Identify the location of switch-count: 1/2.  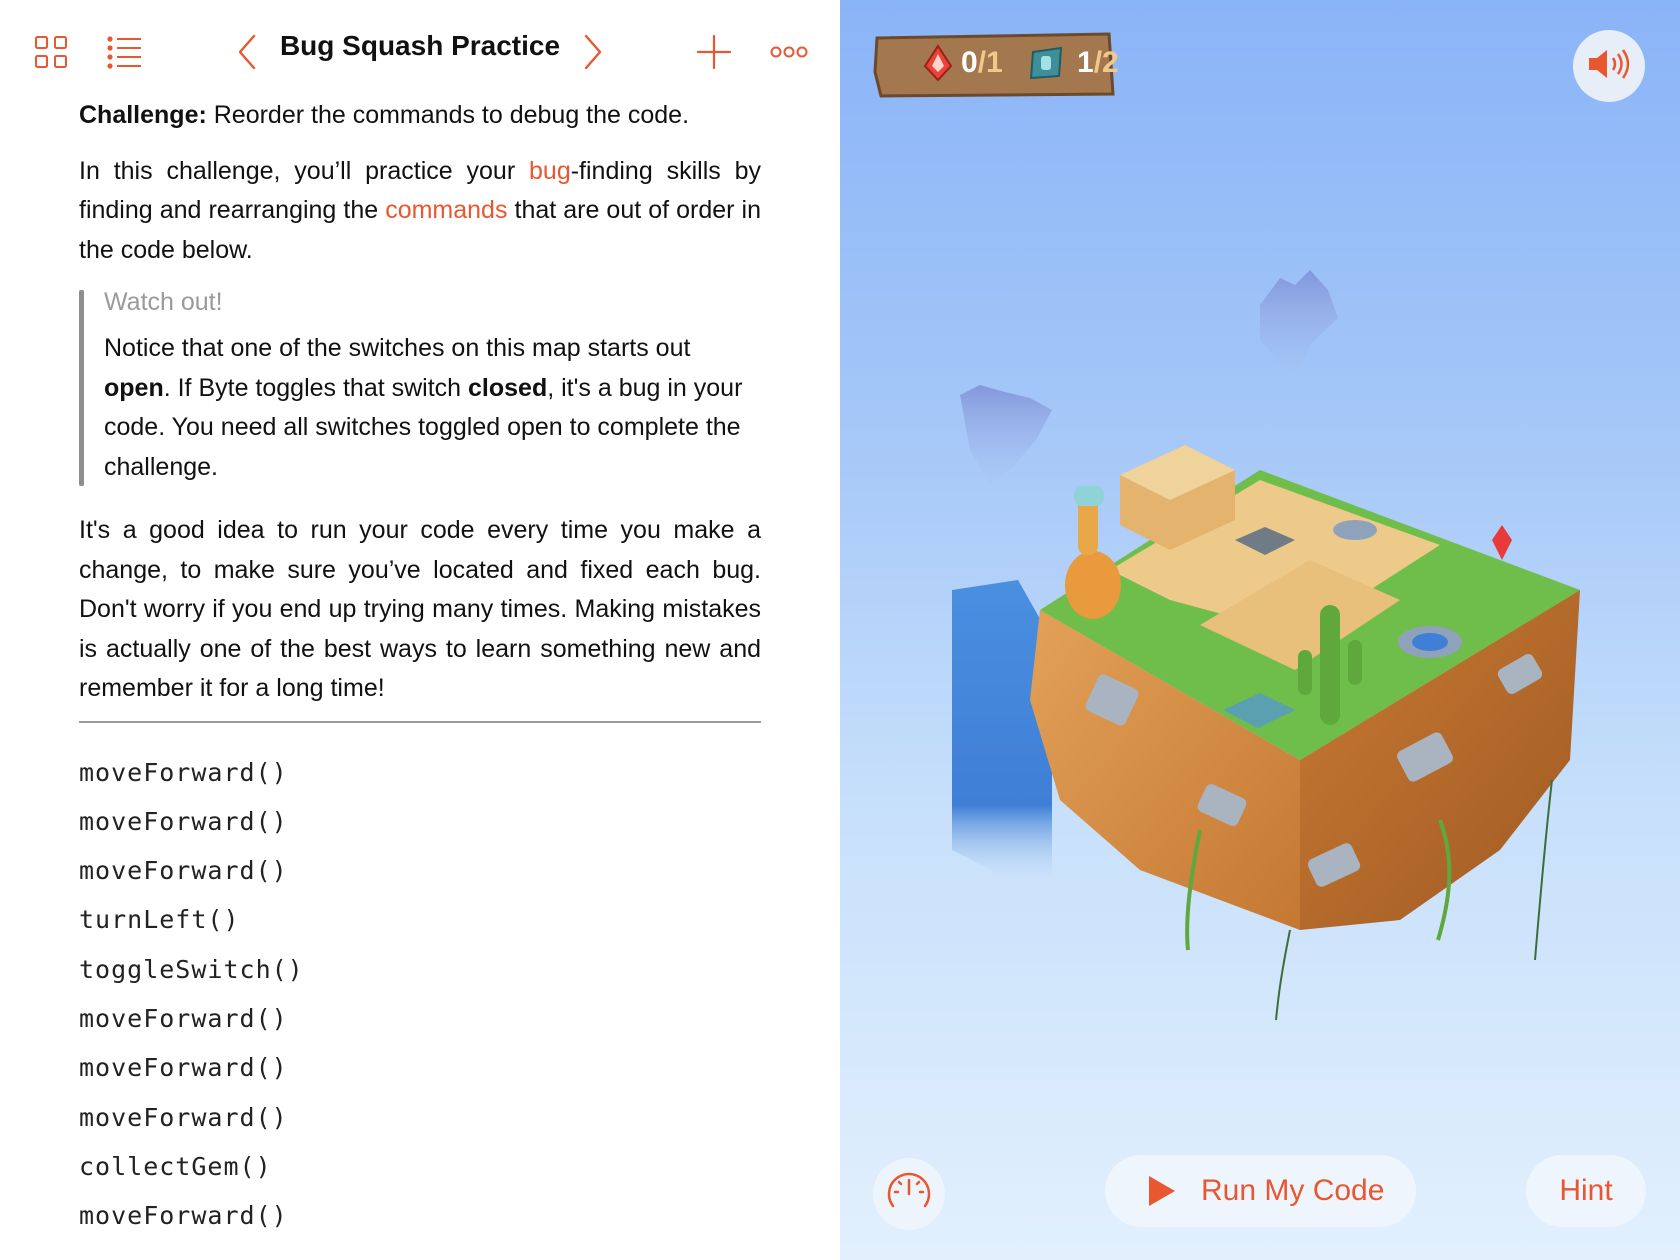
(1098, 63).